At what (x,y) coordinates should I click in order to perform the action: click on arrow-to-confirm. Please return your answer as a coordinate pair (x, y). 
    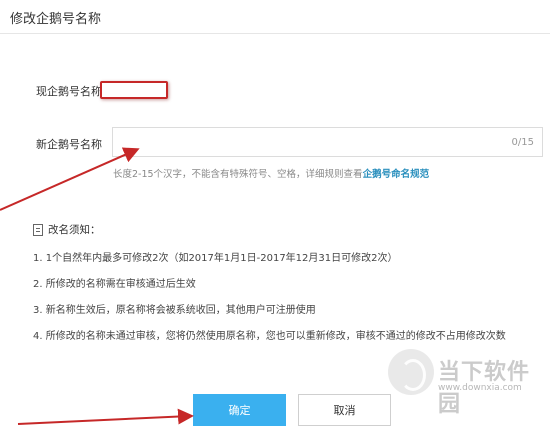
    Looking at the image, I should click on (105, 416).